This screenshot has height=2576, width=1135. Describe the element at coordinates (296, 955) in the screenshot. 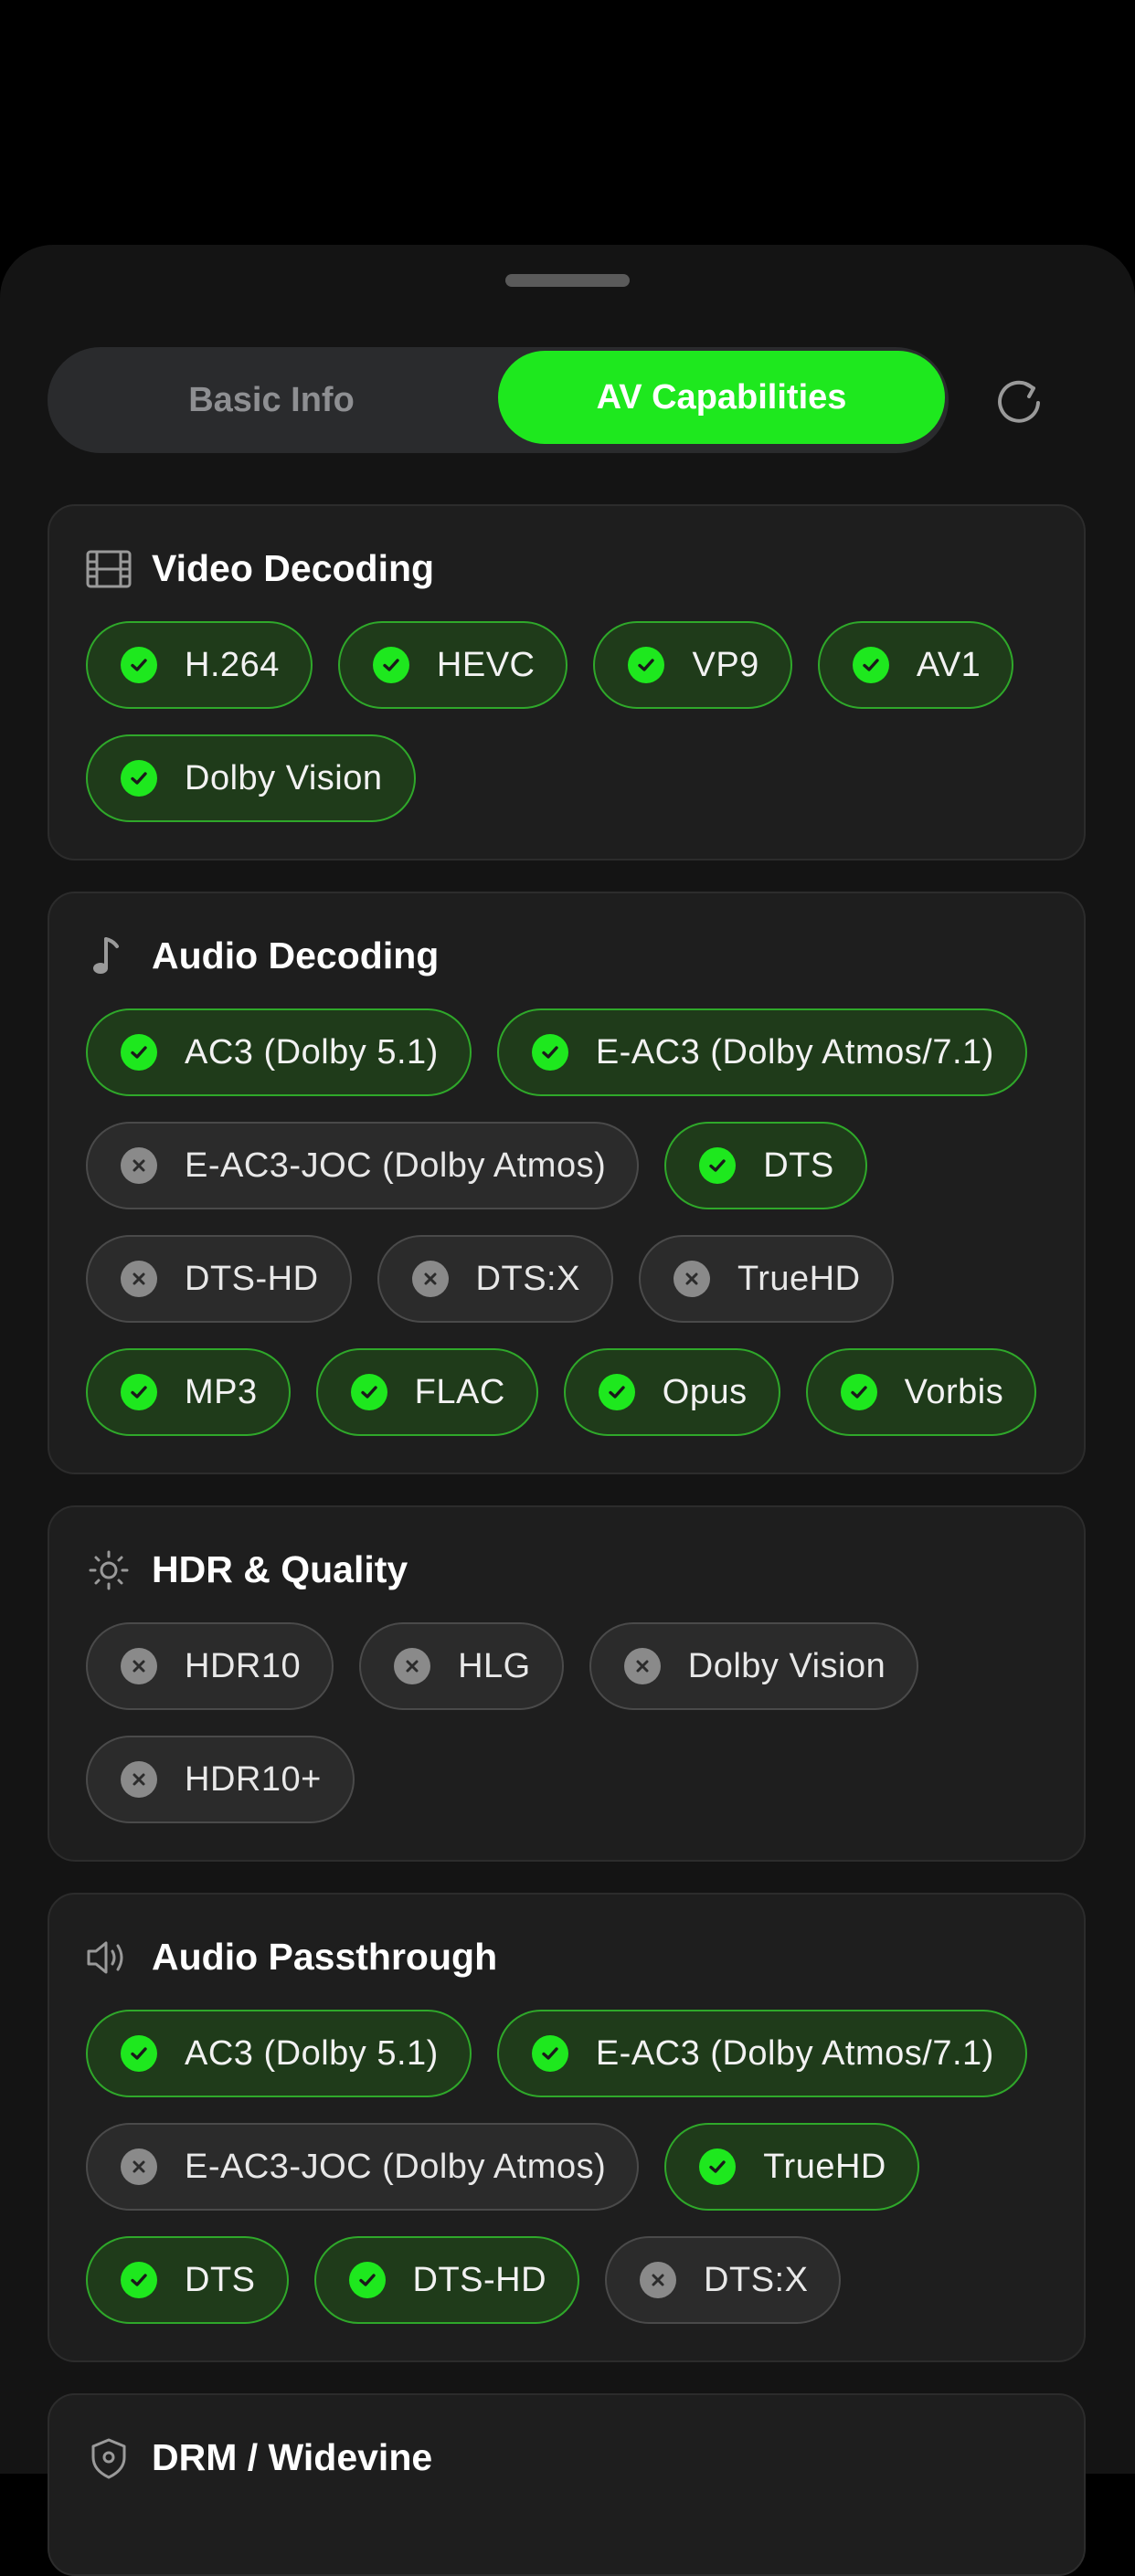

I see `section-title: Audio Decoding` at that location.